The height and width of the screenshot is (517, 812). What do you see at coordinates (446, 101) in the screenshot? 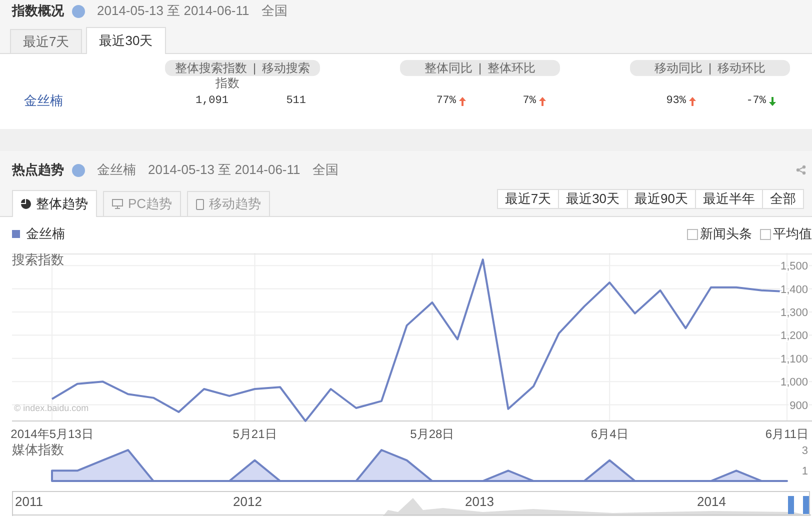
I see `table-cell: 77%` at bounding box center [446, 101].